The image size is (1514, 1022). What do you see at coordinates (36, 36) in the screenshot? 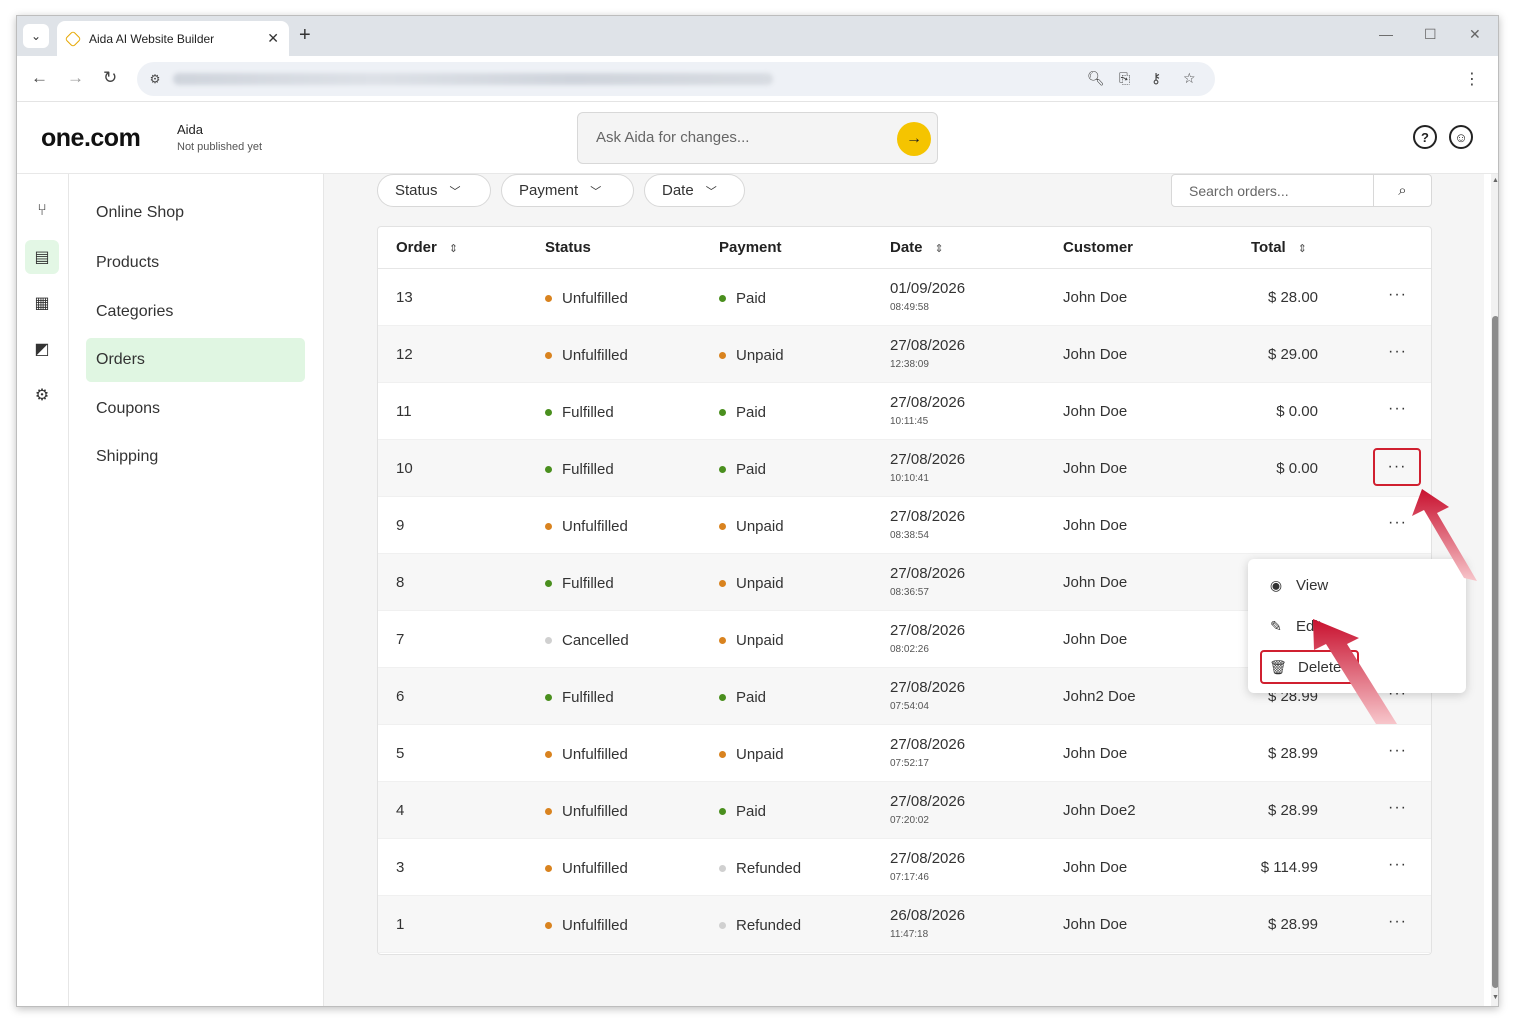
I see `tab-search-chevron-icon: ⌄` at bounding box center [36, 36].